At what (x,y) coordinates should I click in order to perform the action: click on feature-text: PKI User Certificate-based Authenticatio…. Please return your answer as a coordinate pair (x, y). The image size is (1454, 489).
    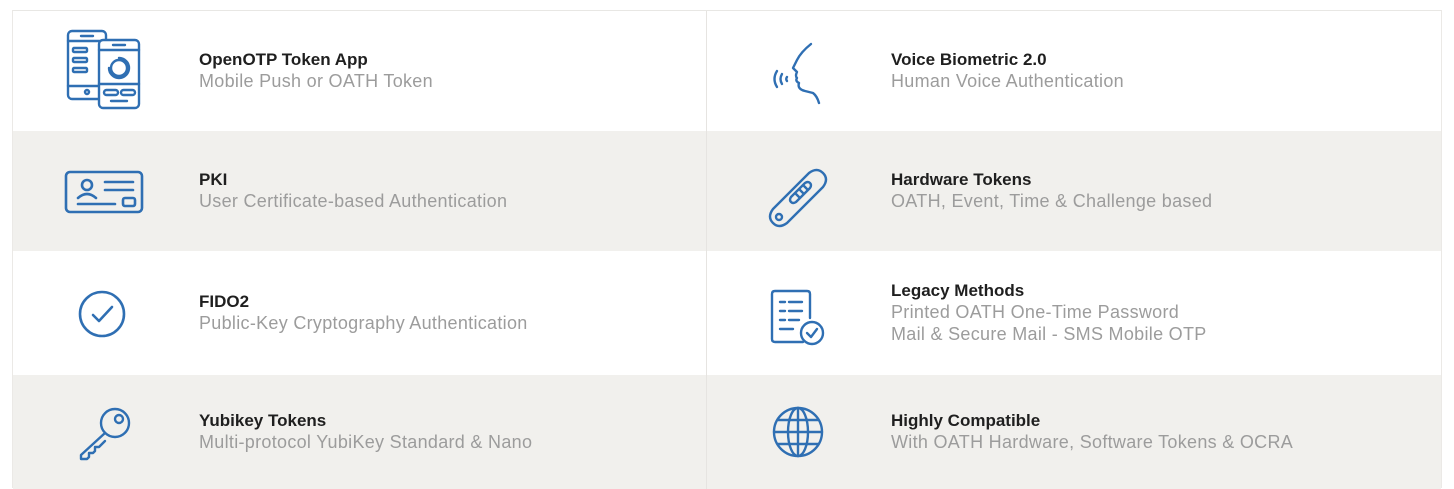
    Looking at the image, I should click on (353, 191).